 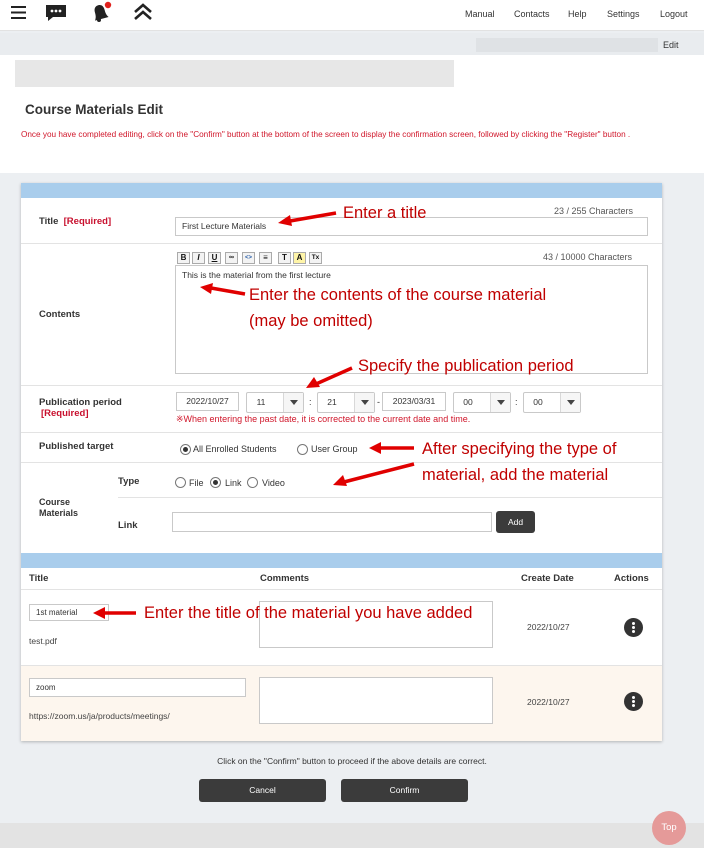 What do you see at coordinates (538, 402) in the screenshot?
I see `end-minute-value: 00` at bounding box center [538, 402].